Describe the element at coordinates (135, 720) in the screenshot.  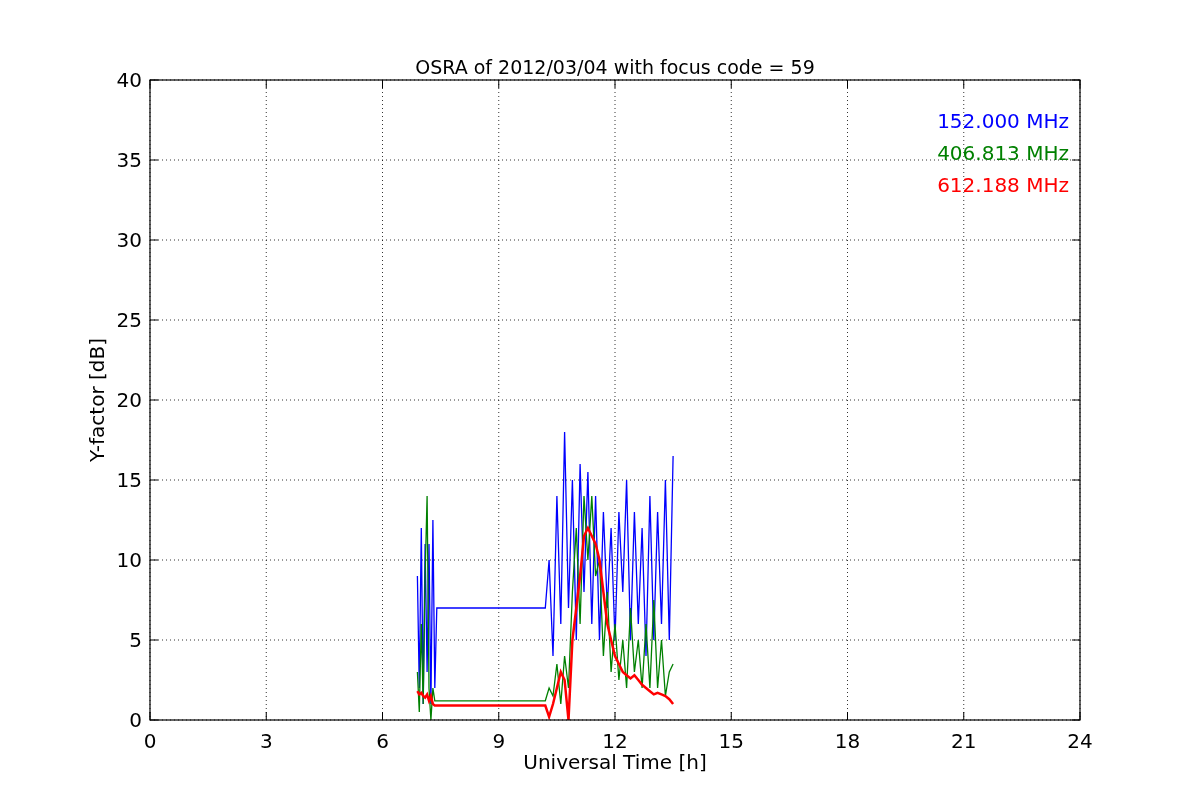
I see `y-tick-label: 0` at that location.